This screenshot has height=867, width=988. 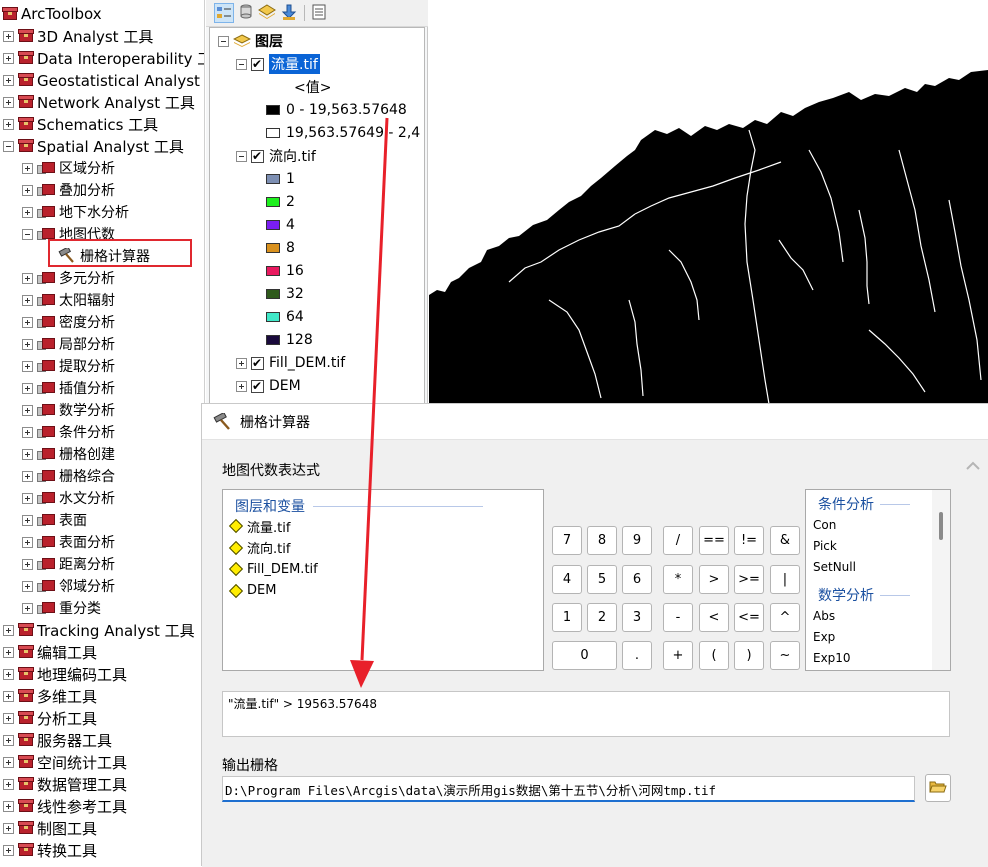 I want to click on annotation-arrow, so click(x=369, y=402).